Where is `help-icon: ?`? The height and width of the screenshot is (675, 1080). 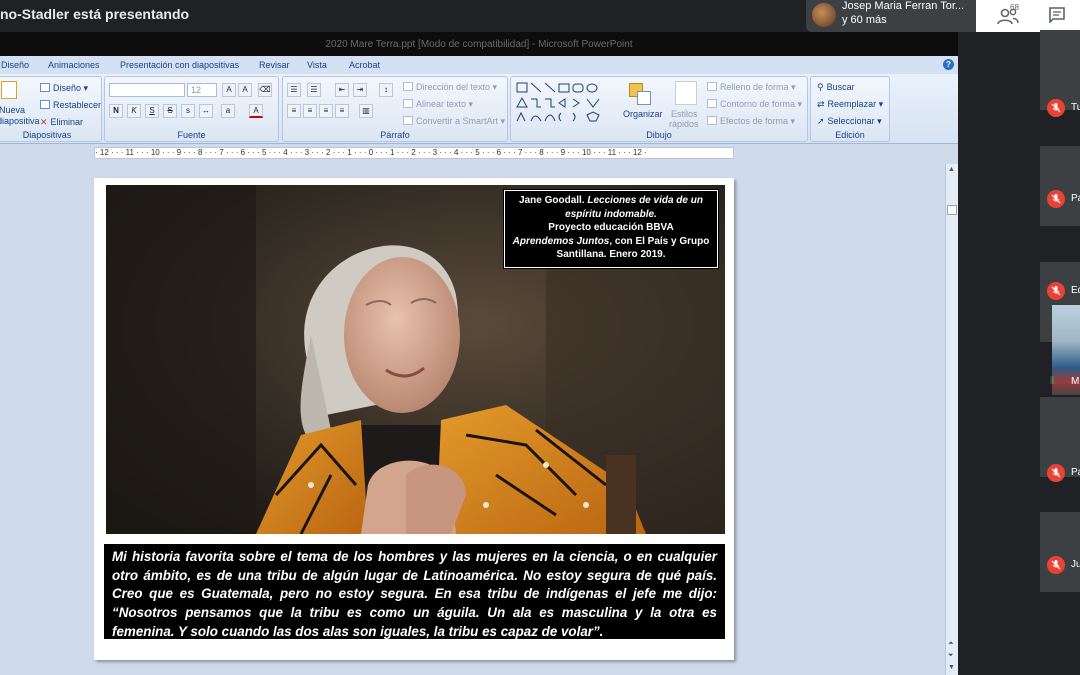 help-icon: ? is located at coordinates (948, 64).